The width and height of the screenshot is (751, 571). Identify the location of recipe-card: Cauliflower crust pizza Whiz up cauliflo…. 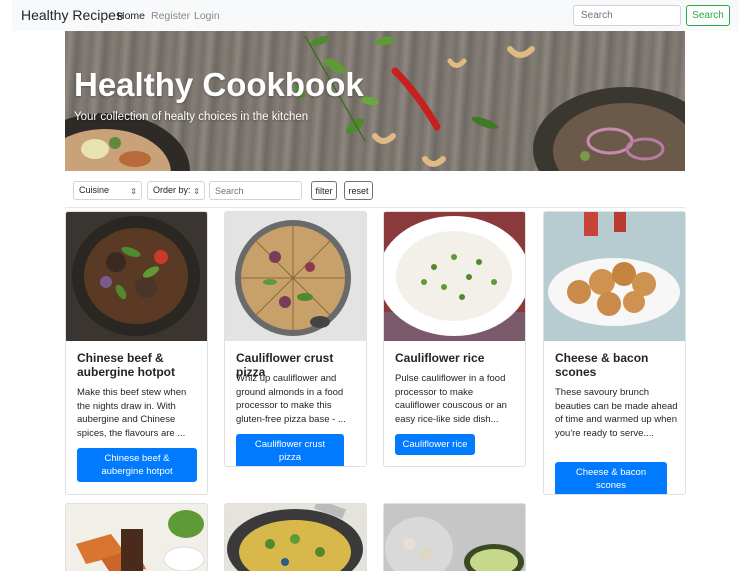
(295, 339).